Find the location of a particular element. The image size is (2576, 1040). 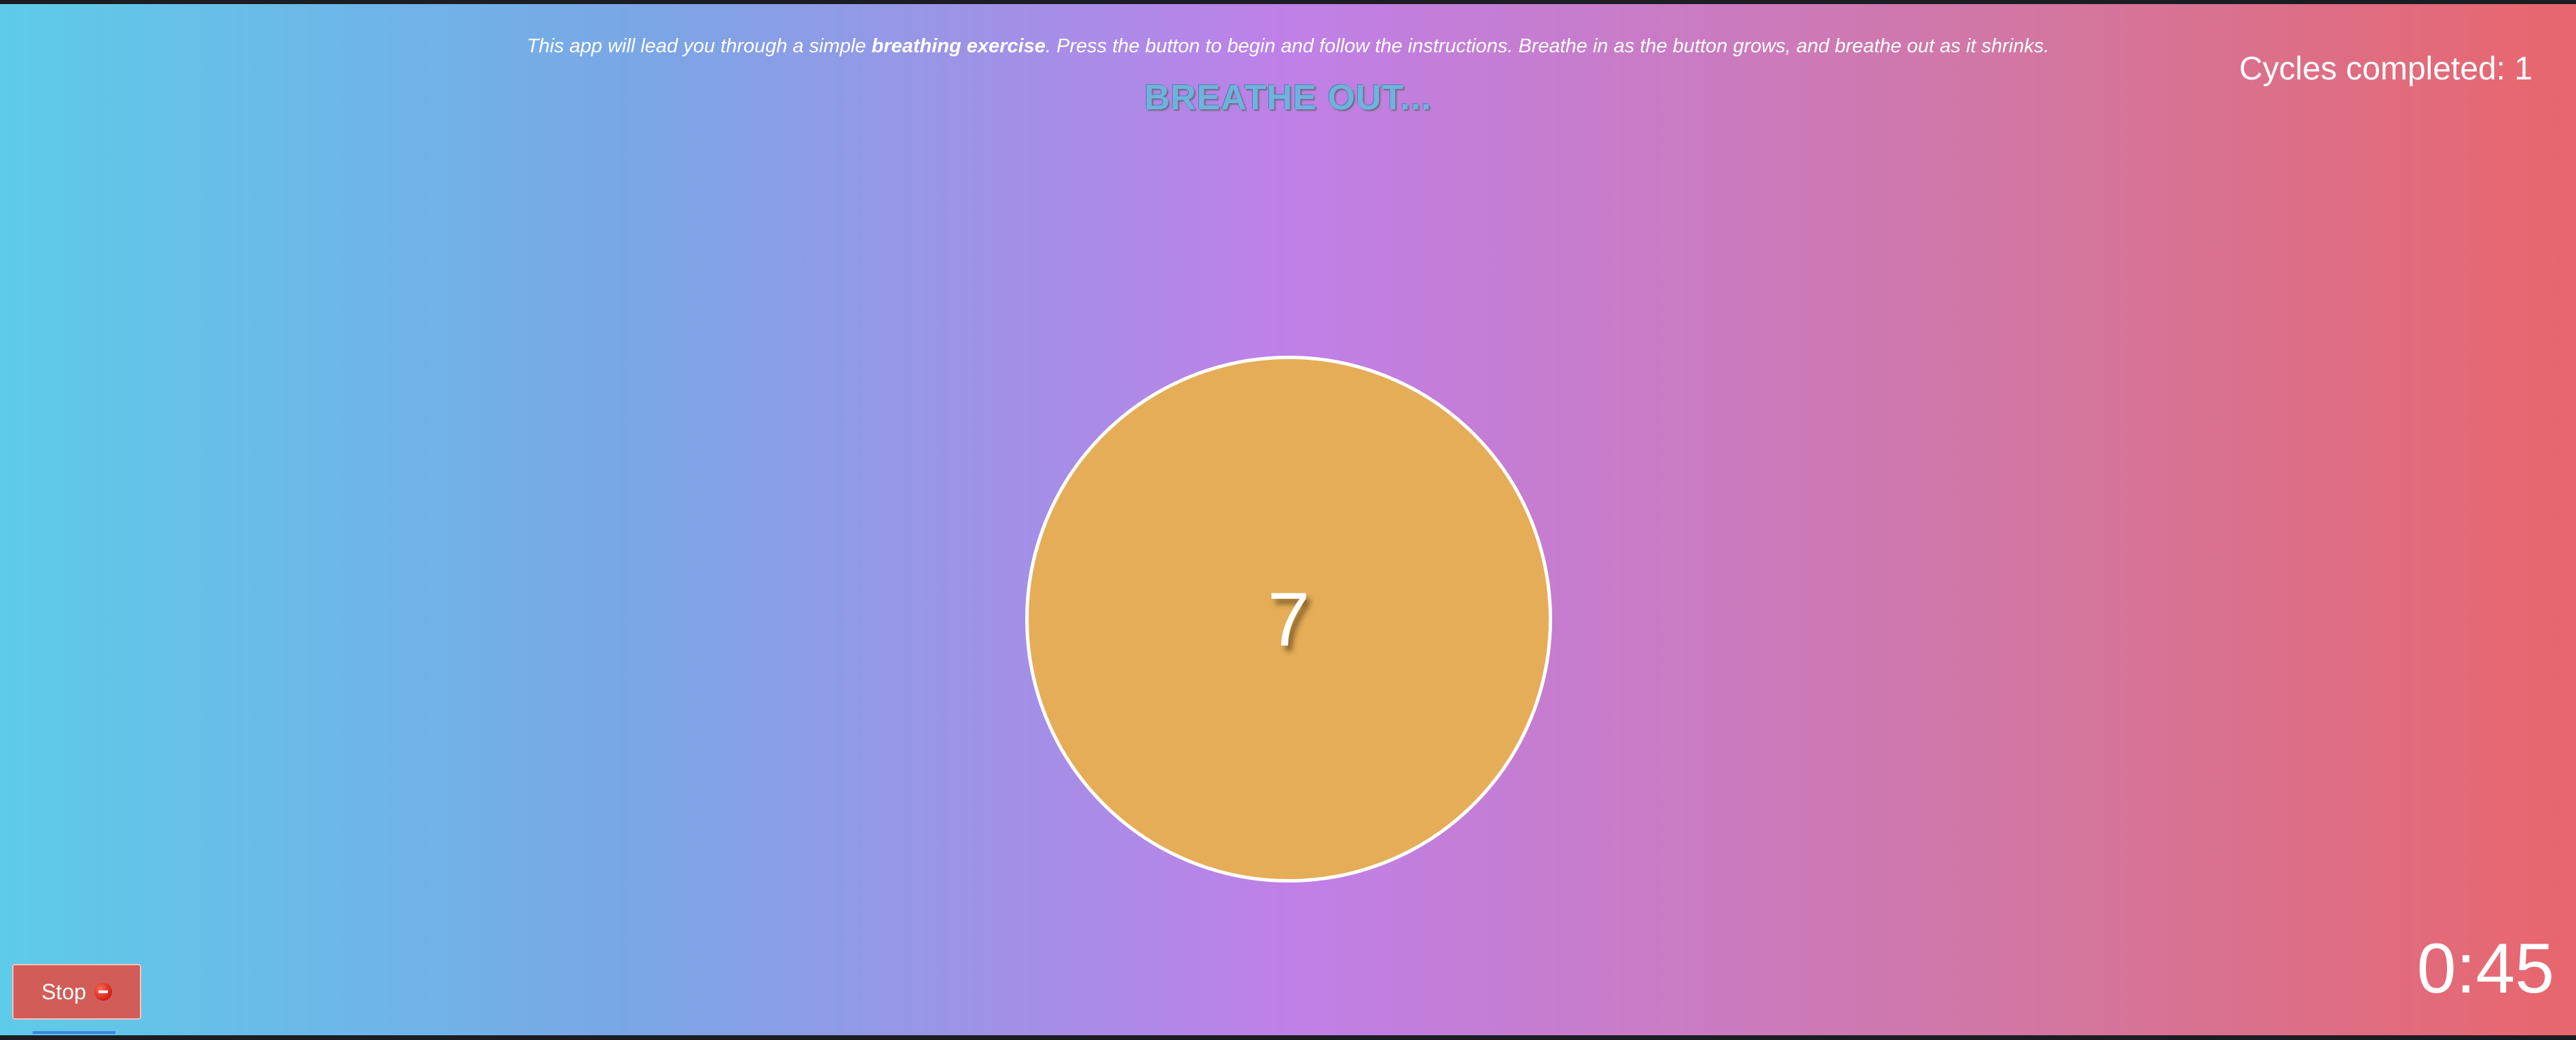

intro-text-start: This app will lead you through a simple is located at coordinates (699, 46).